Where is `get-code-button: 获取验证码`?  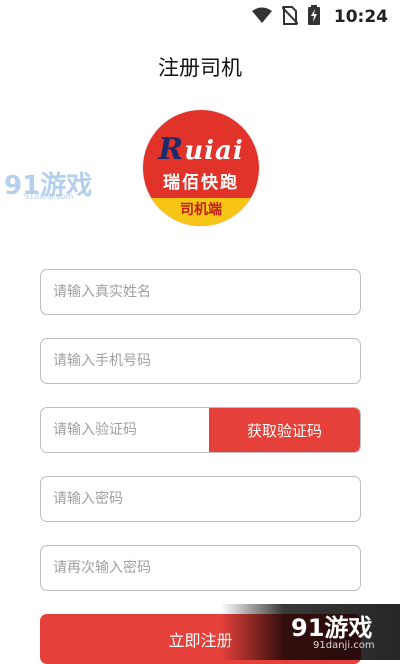
get-code-button: 获取验证码 is located at coordinates (284, 430).